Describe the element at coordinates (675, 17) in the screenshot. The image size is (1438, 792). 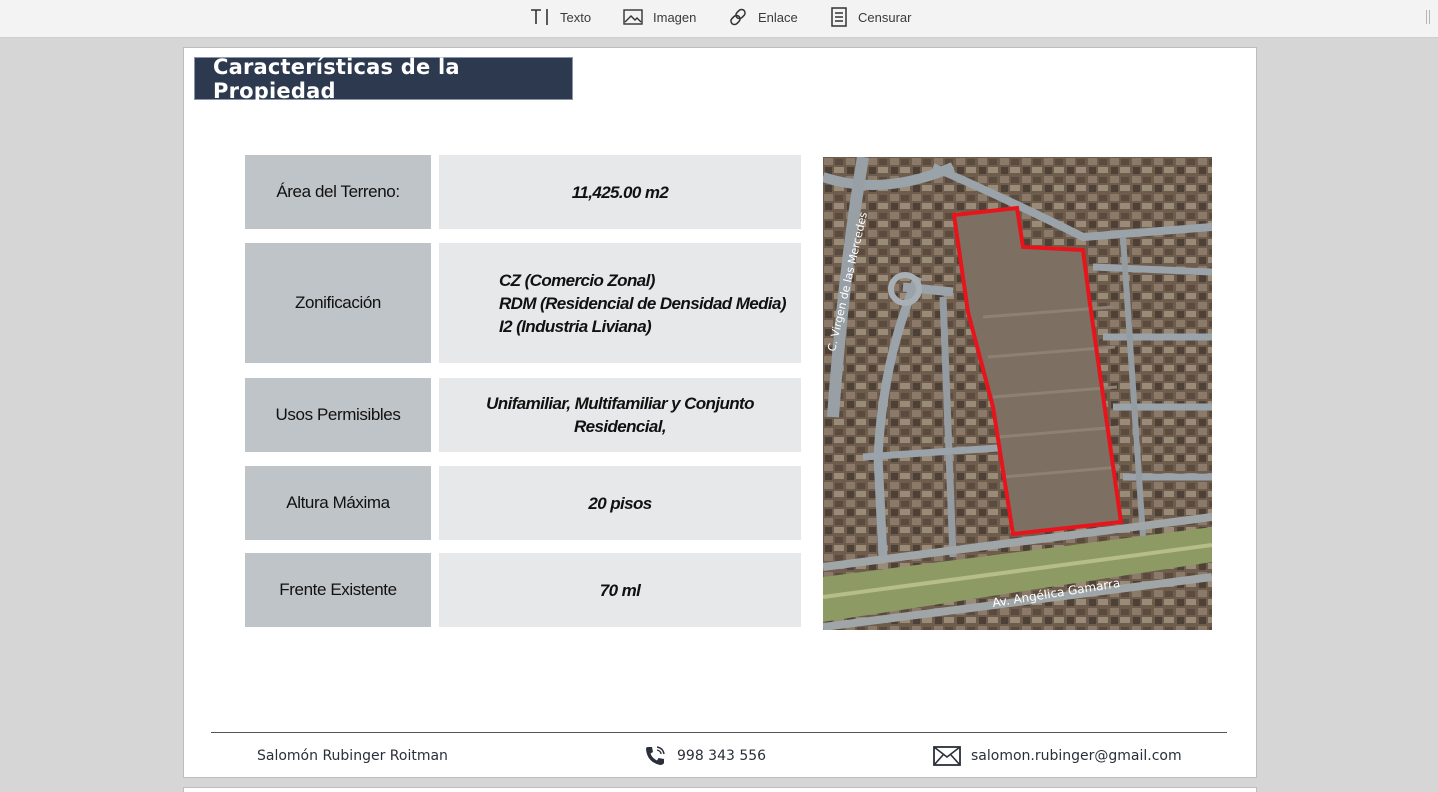
I see `image-tool-label: Imagen` at that location.